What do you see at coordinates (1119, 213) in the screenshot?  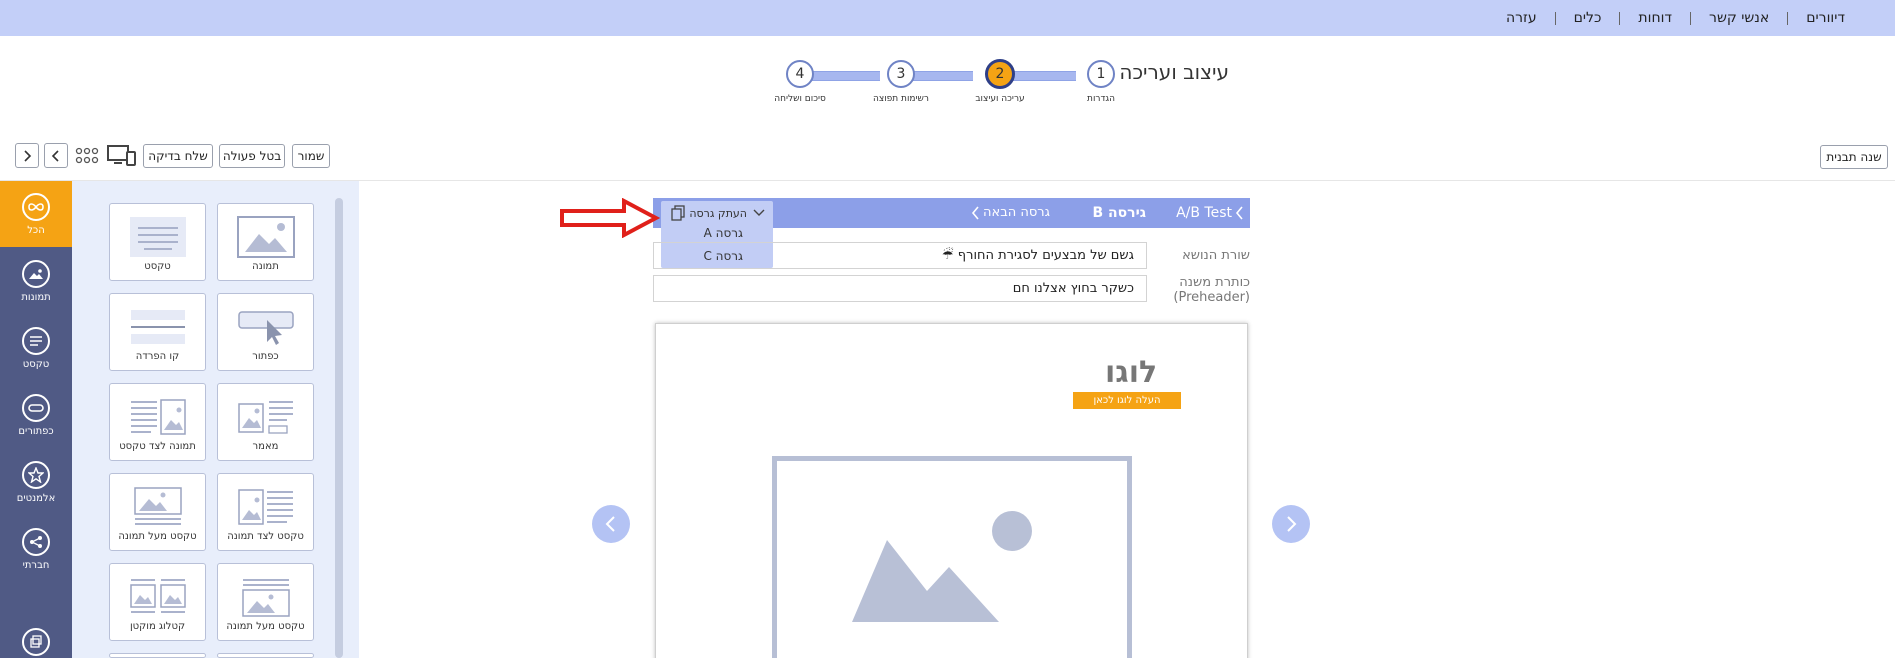 I see `current-version-label: גירסה B` at bounding box center [1119, 213].